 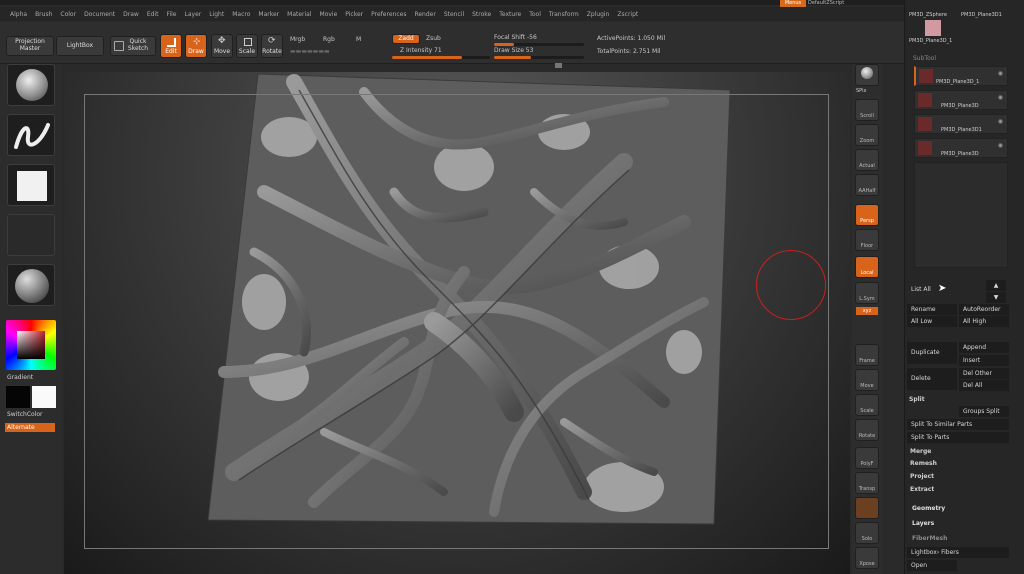 What do you see at coordinates (933, 28) in the screenshot?
I see `tool-thumbnail` at bounding box center [933, 28].